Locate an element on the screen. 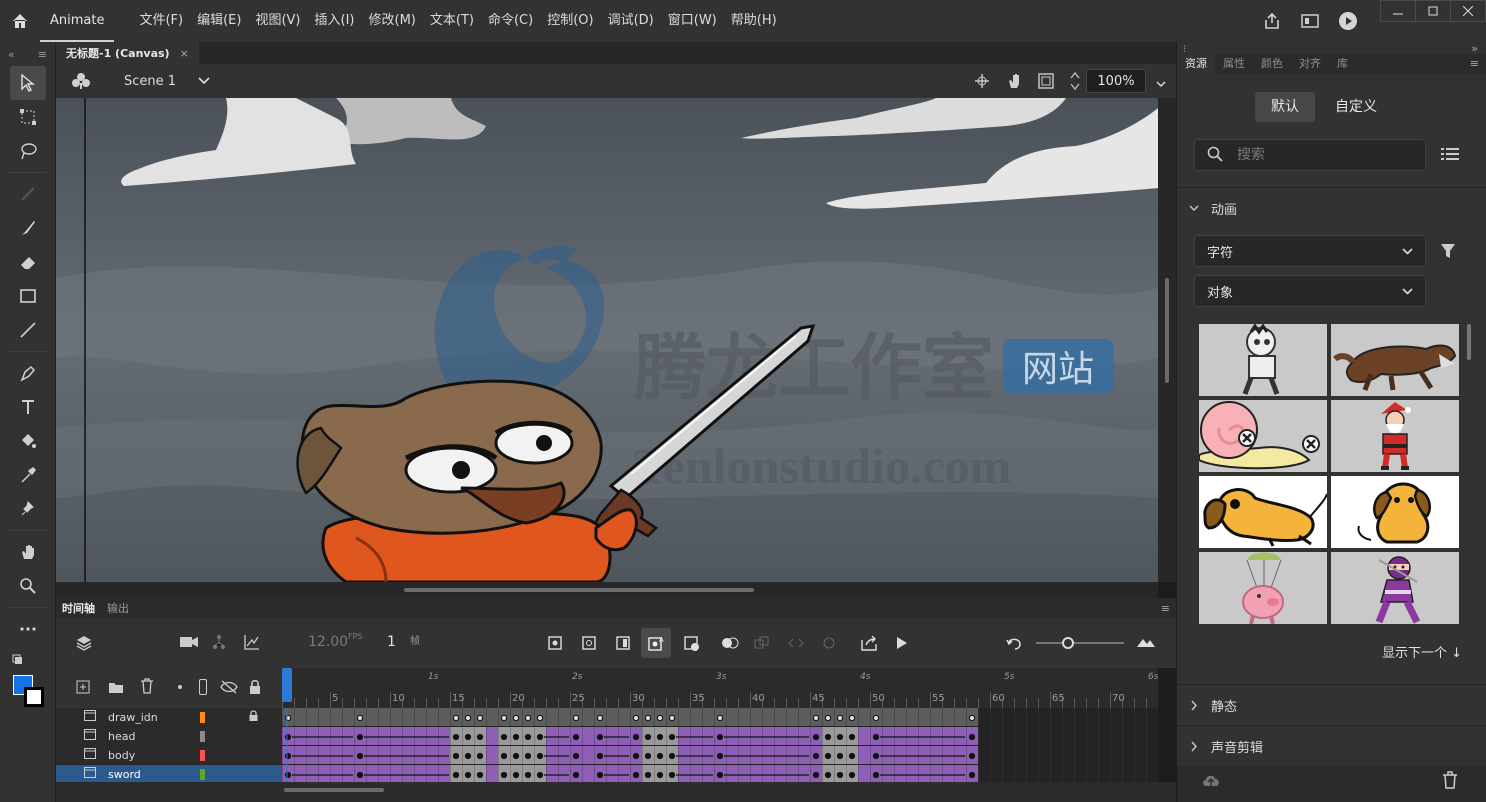 This screenshot has width=1486, height=802. layer-row: draw_idn is located at coordinates (169, 717).